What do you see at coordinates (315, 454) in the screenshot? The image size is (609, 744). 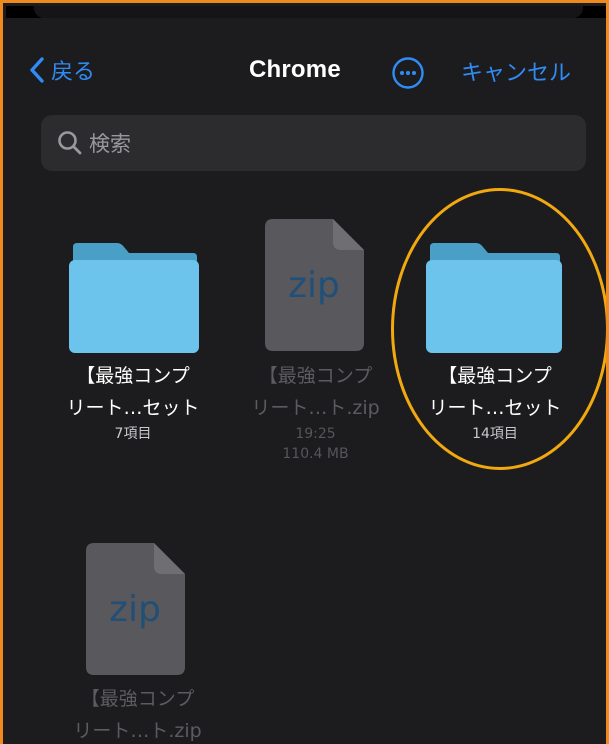 I see `item-size: 110.4 MB` at bounding box center [315, 454].